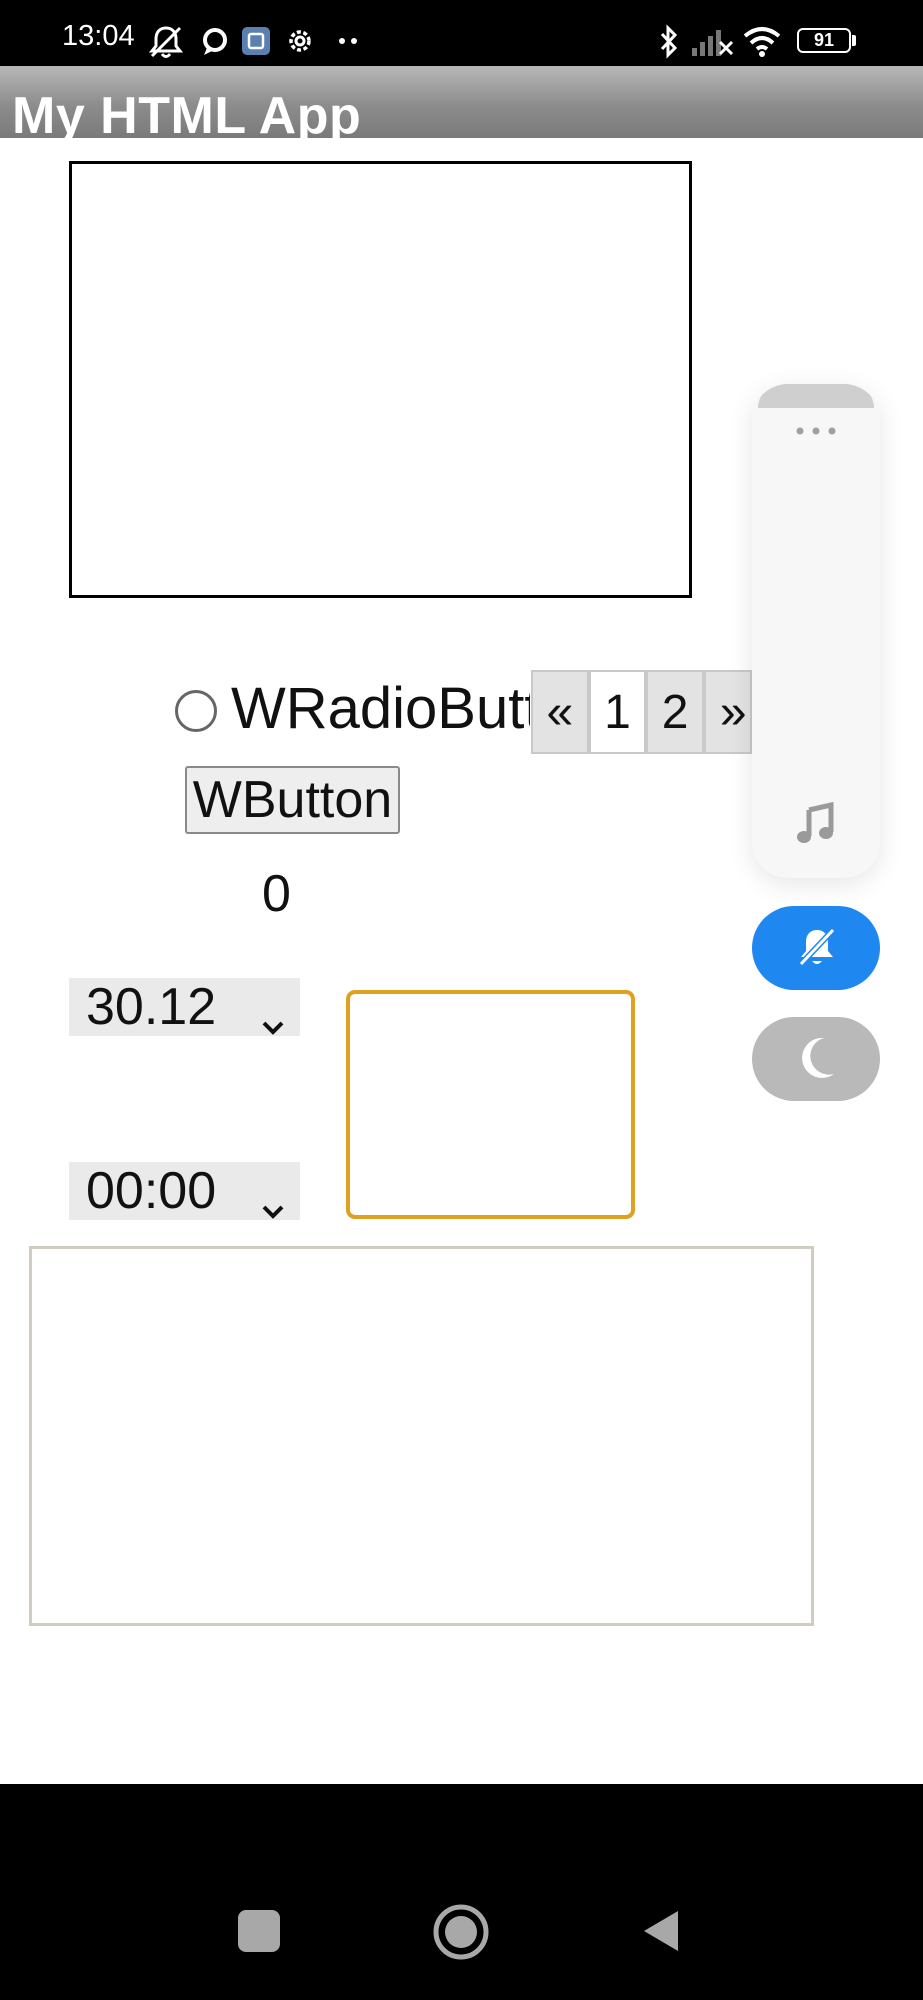 This screenshot has height=2000, width=923. What do you see at coordinates (661, 1933) in the screenshot?
I see `back-icon` at bounding box center [661, 1933].